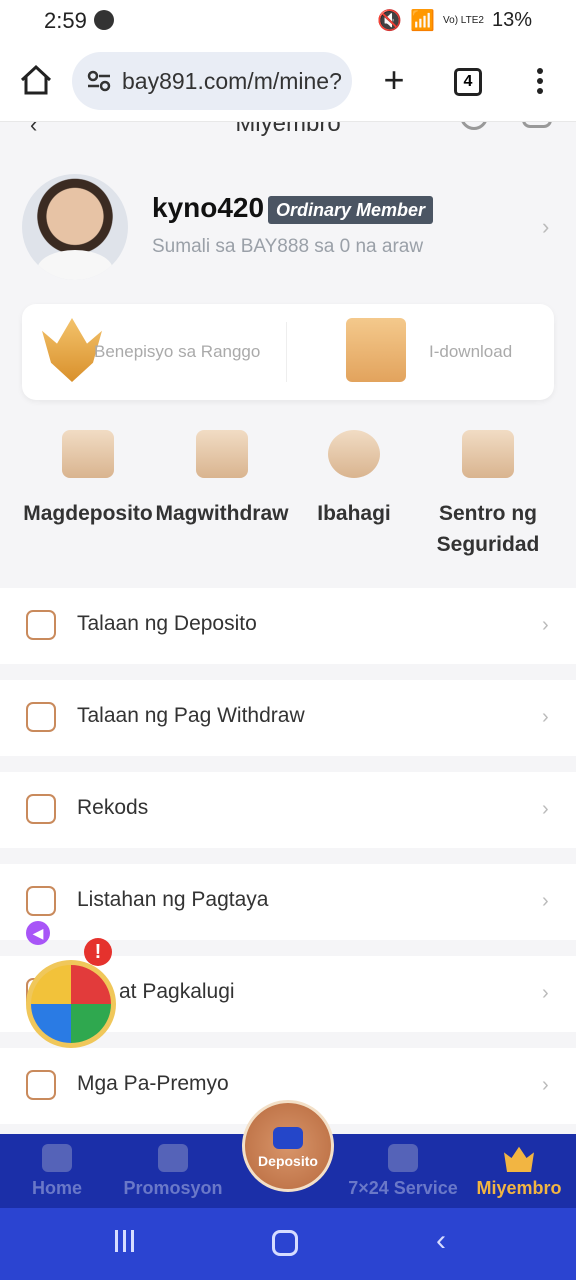 The width and height of the screenshot is (576, 1280). What do you see at coordinates (124, 1242) in the screenshot?
I see `recents-button` at bounding box center [124, 1242].